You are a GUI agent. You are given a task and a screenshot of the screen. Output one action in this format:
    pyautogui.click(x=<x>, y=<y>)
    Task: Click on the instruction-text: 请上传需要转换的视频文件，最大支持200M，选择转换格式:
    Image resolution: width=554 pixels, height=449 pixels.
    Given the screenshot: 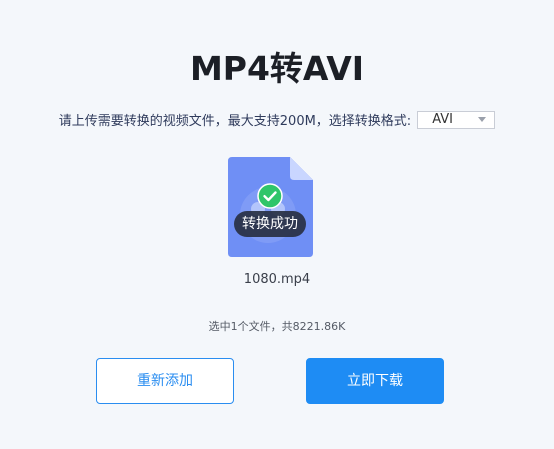 What is the action you would take?
    pyautogui.click(x=235, y=121)
    